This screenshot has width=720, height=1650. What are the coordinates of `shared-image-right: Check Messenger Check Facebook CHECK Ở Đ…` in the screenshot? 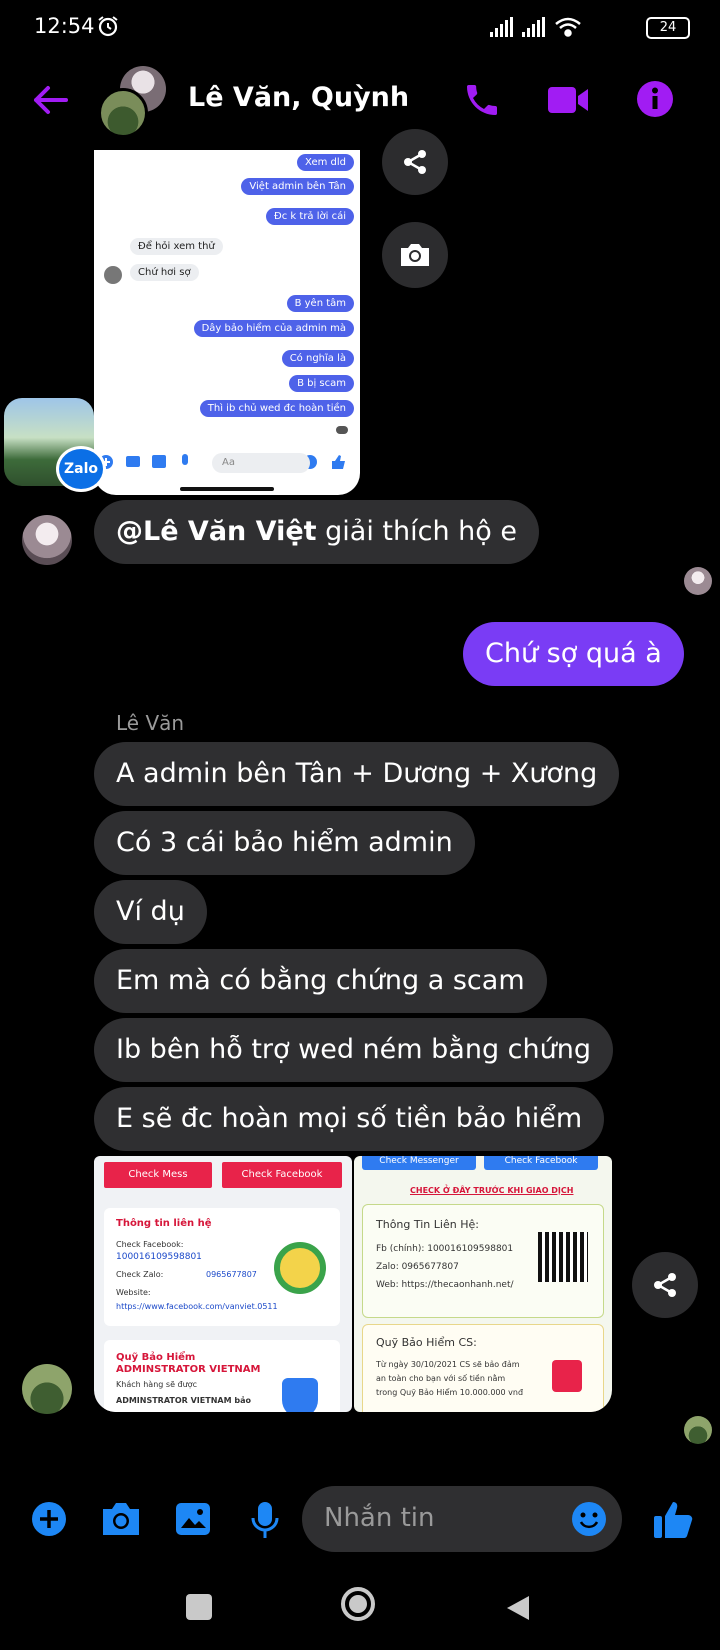 It's located at (483, 1284).